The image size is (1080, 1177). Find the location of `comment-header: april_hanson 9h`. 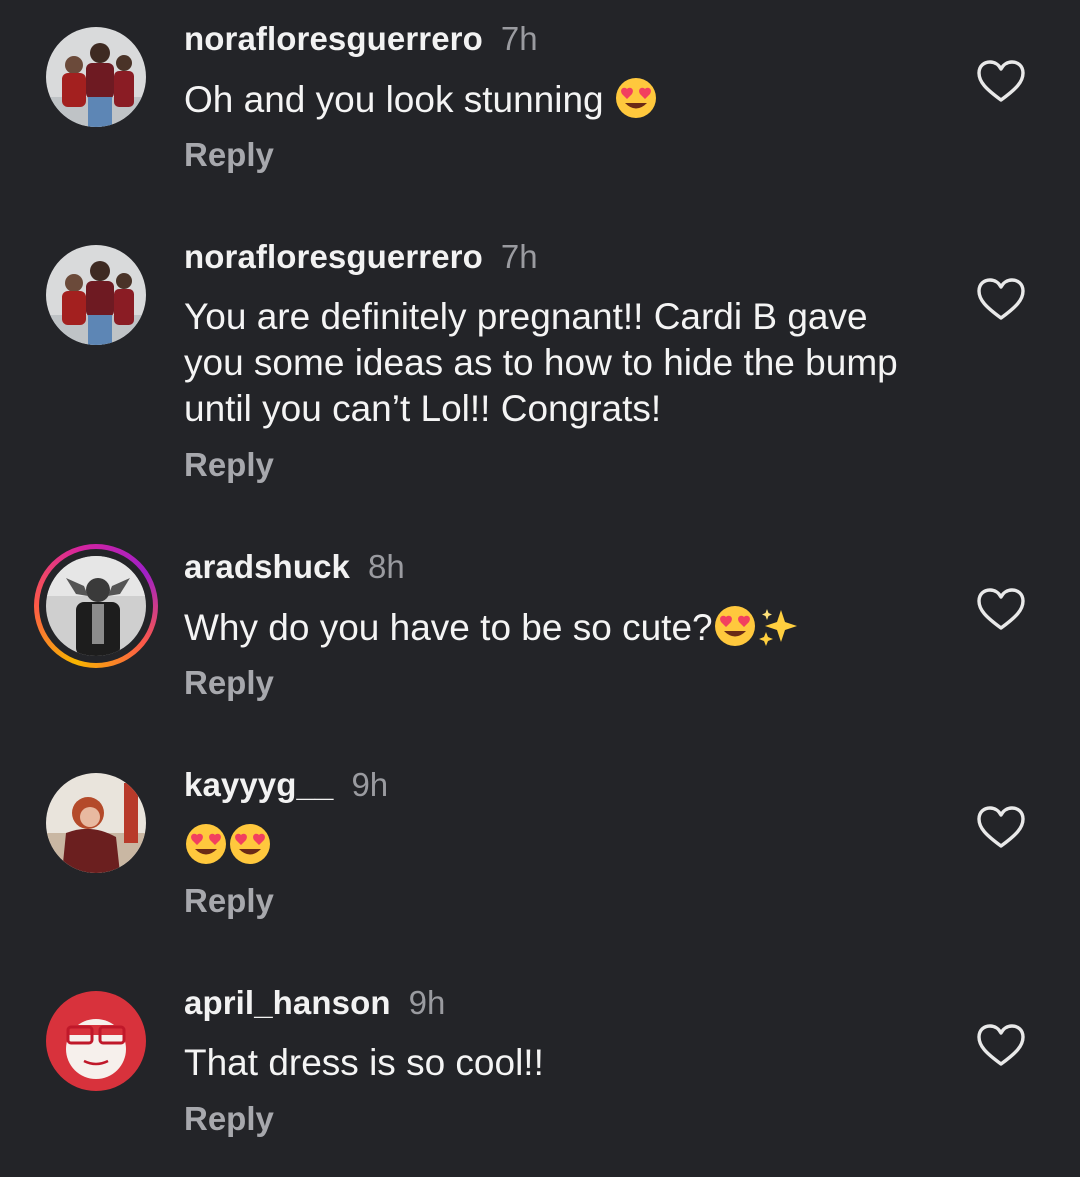

comment-header: april_hanson 9h is located at coordinates (314, 1003).